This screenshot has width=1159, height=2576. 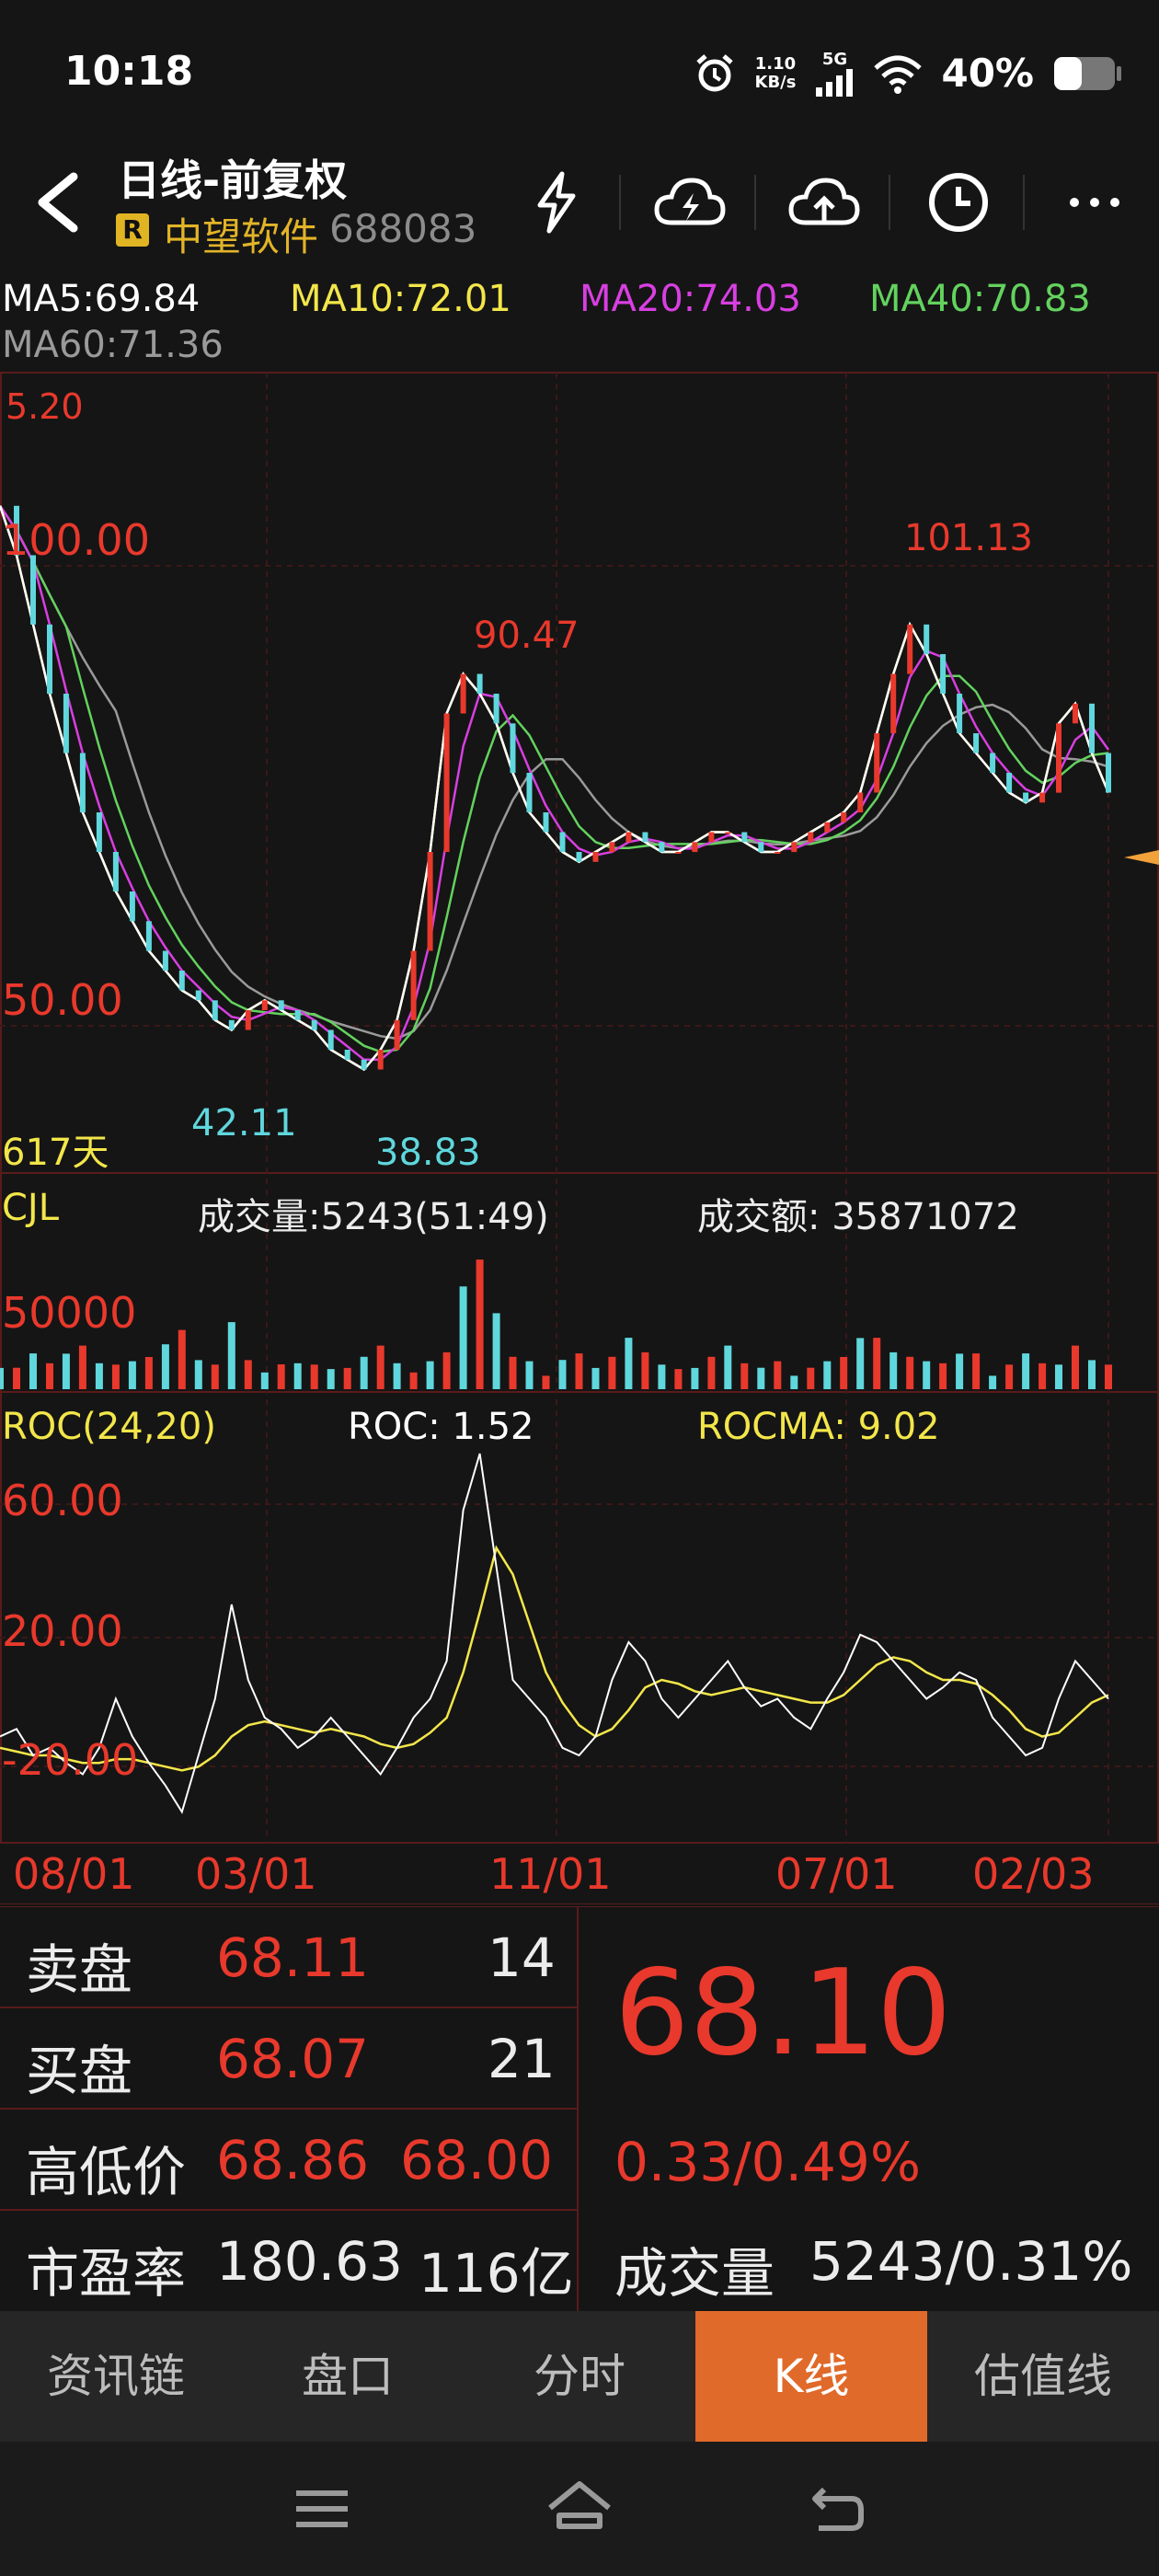 What do you see at coordinates (579, 2376) in the screenshot?
I see `tab-intraday: 分时` at bounding box center [579, 2376].